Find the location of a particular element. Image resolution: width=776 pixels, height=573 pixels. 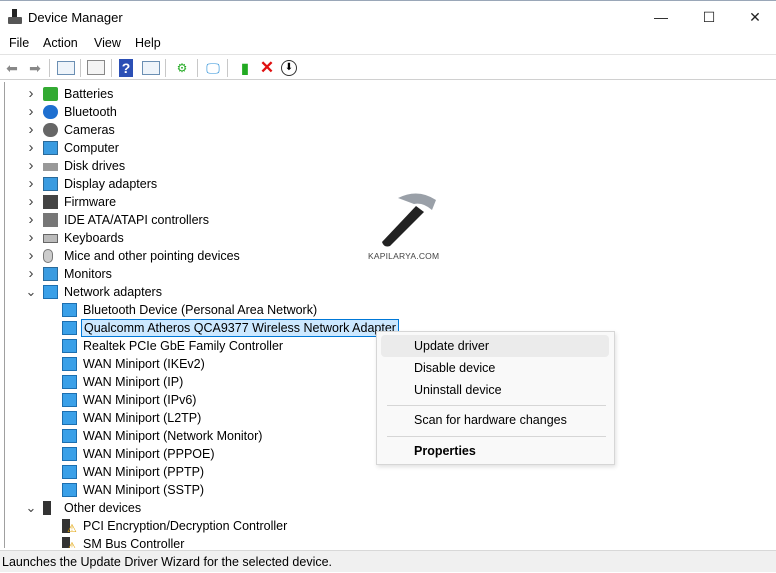

keyboard-icon is located at coordinates (50, 238).